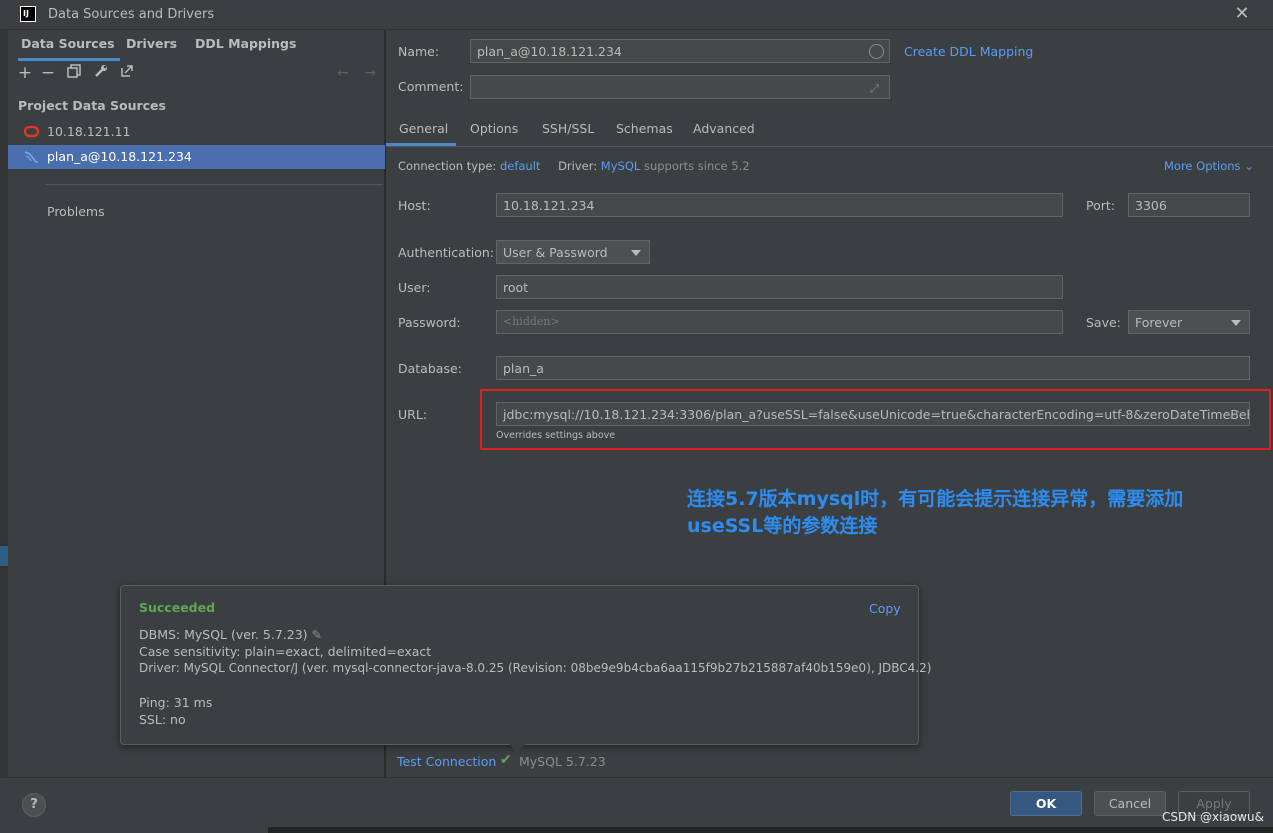 This screenshot has width=1273, height=833. What do you see at coordinates (317, 634) in the screenshot?
I see `pencil-icon: ✎` at bounding box center [317, 634].